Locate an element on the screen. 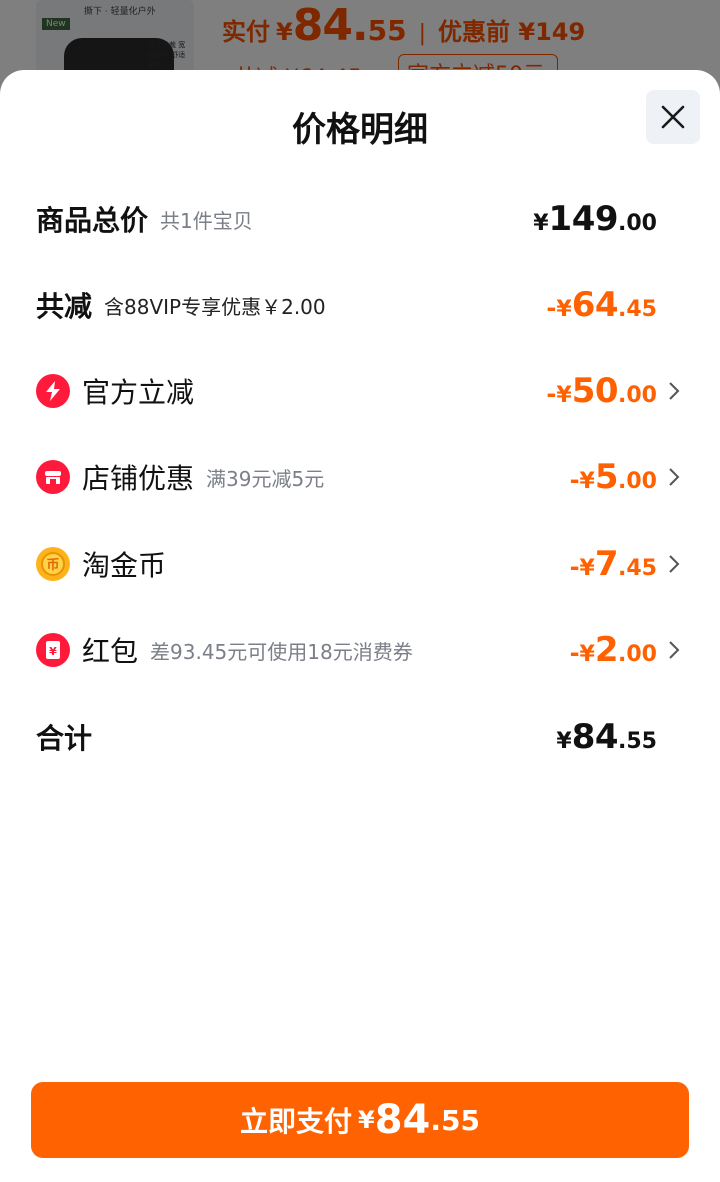 Image resolution: width=720 pixels, height=1182 pixels. row-label: 共减 is located at coordinates (64, 306).